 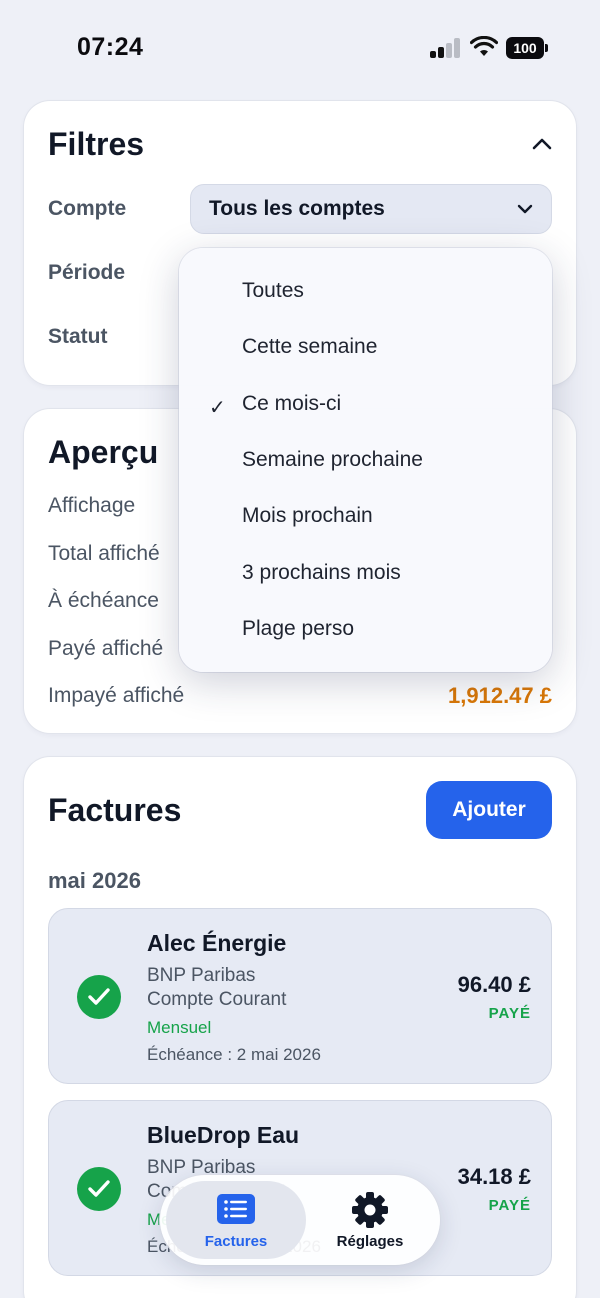 I want to click on gear-icon, so click(x=370, y=1210).